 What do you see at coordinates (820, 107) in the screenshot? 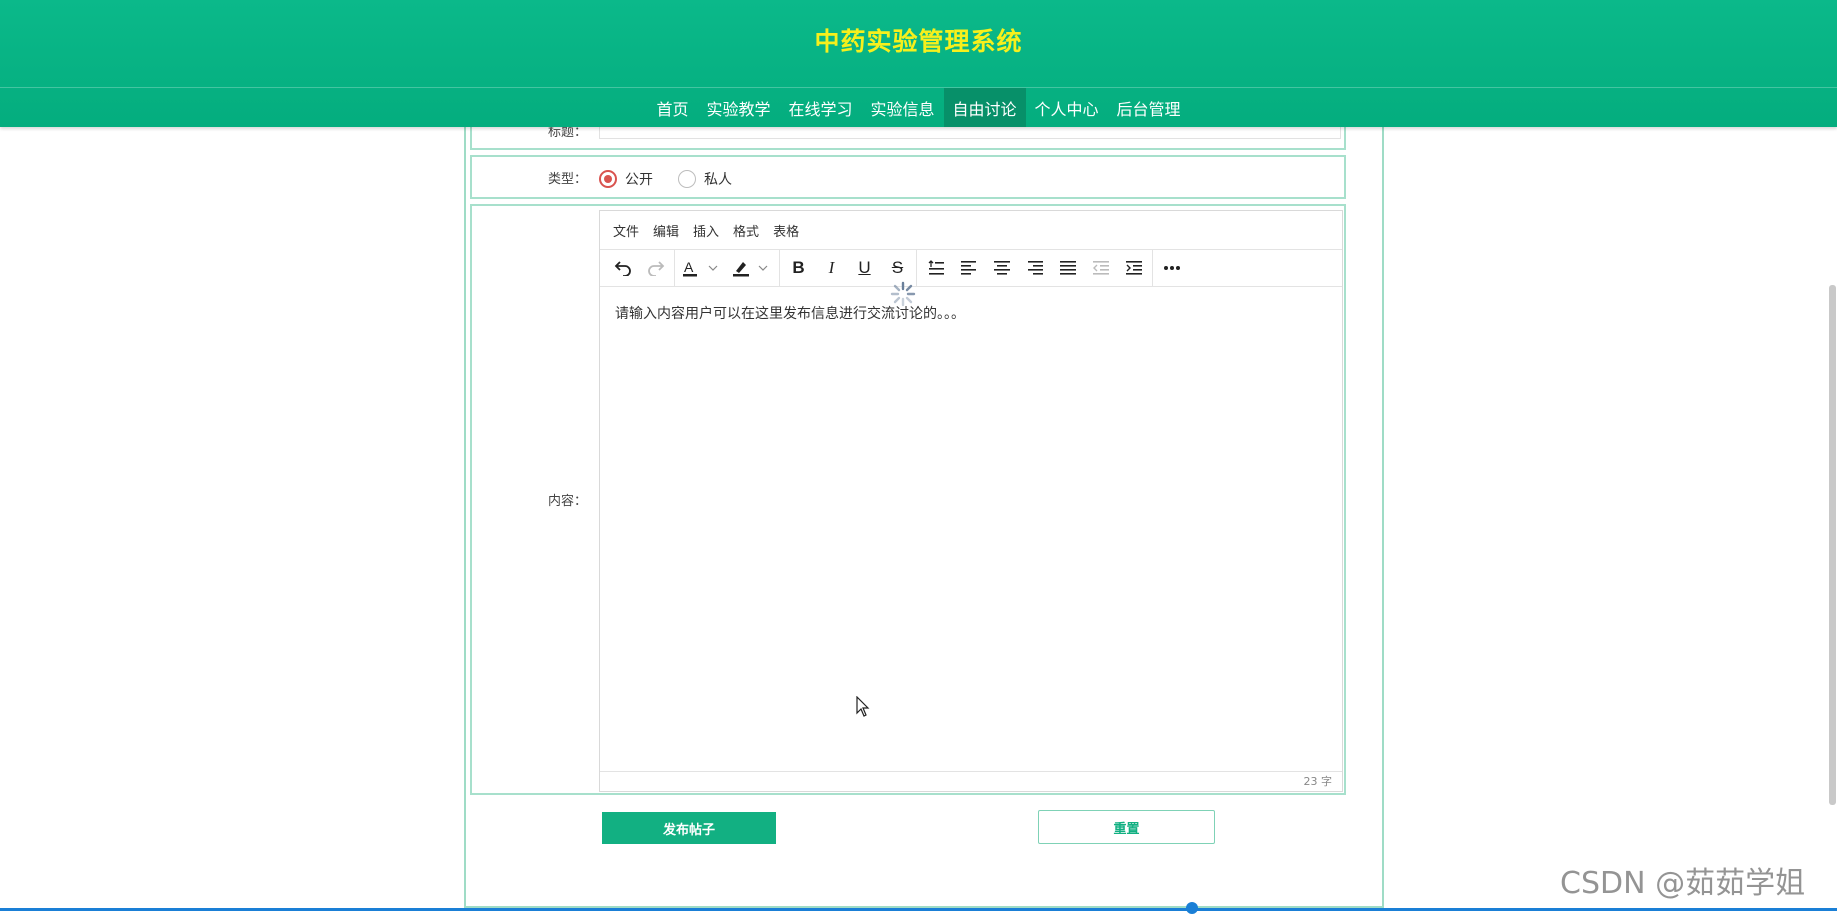
I see `nav-item-online-learning: 在线学习` at bounding box center [820, 107].